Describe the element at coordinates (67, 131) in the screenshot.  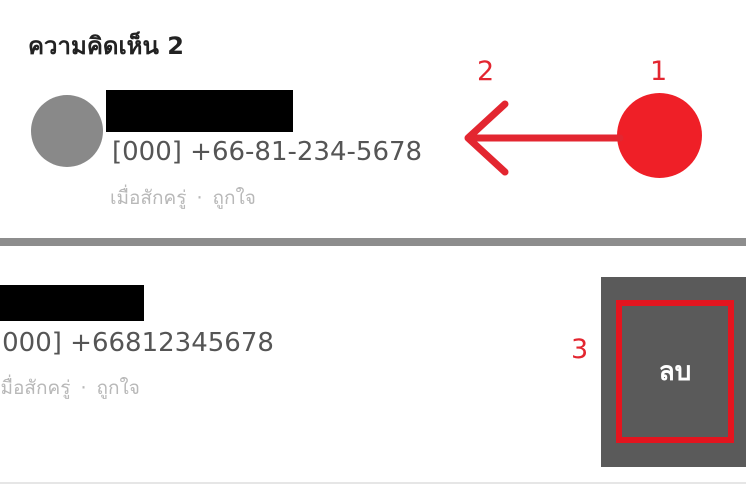
I see `avatar` at that location.